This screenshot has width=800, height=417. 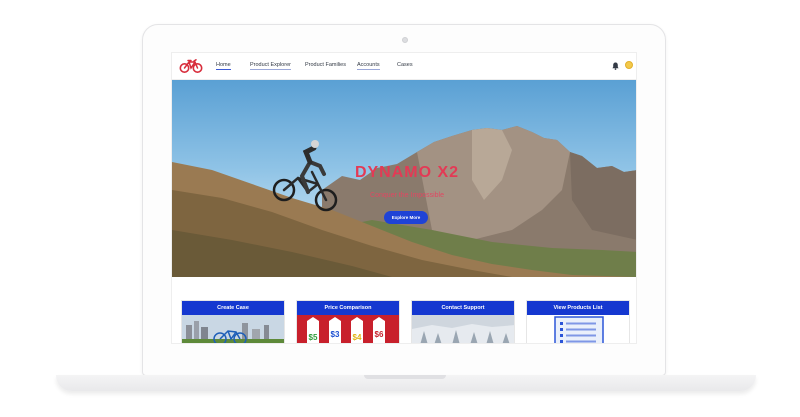 What do you see at coordinates (348, 308) in the screenshot?
I see `tile-price-comparison-title: Price Comparison` at bounding box center [348, 308].